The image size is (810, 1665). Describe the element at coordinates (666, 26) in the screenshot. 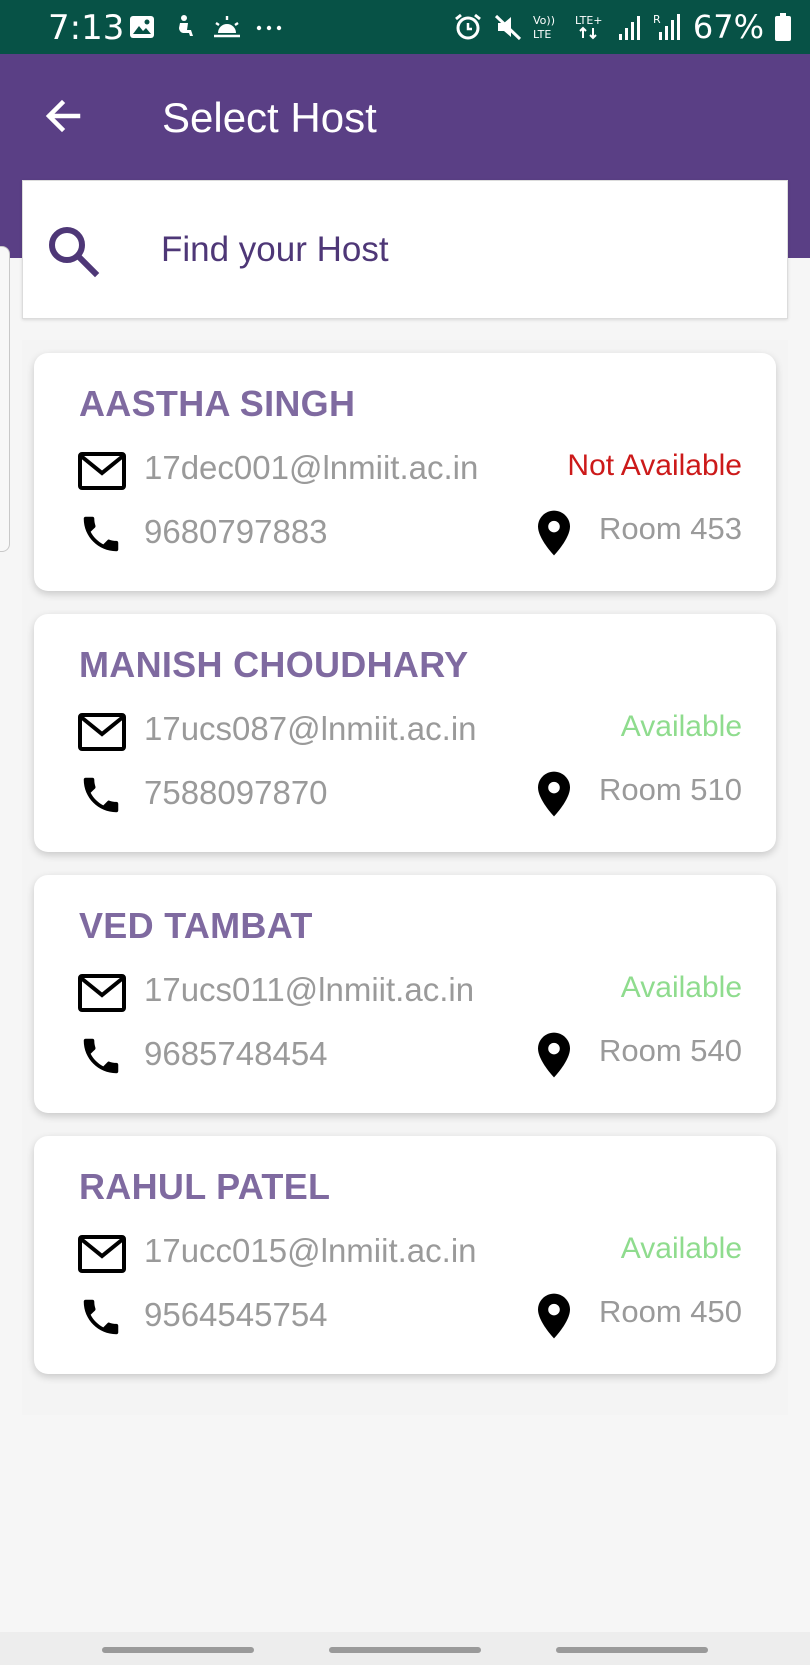

I see `signal-roaming-icon: R` at that location.